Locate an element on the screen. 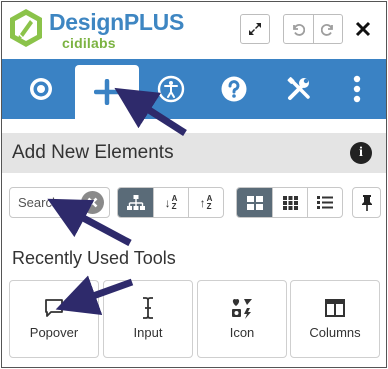  tab-tools is located at coordinates (299, 89).